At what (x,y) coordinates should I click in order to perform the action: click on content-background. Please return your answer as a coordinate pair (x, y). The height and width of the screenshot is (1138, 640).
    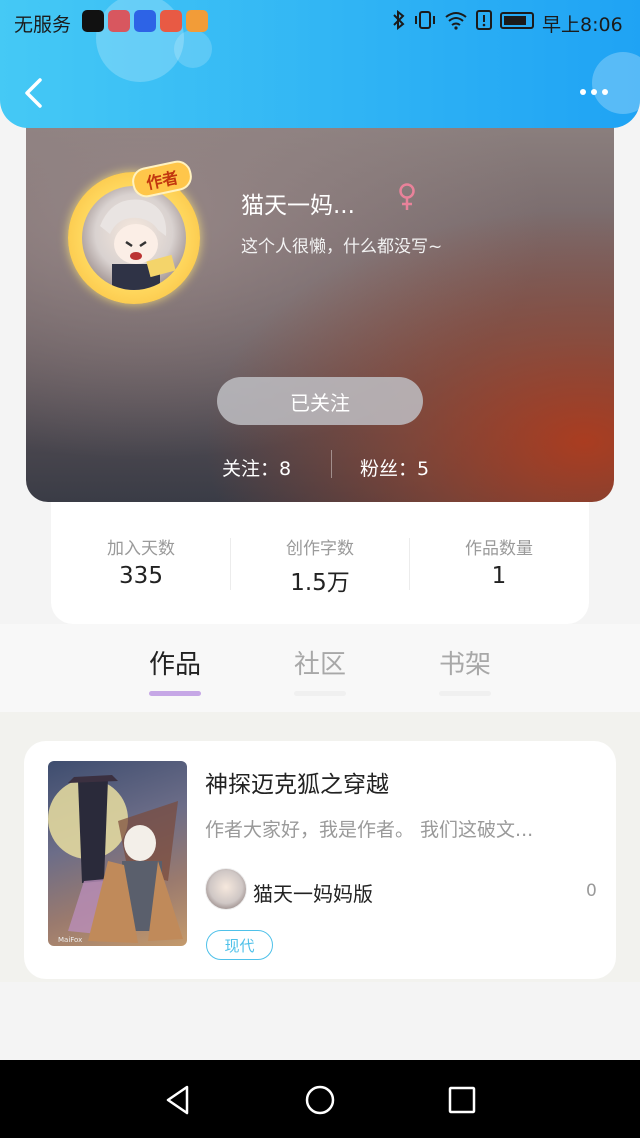
    Looking at the image, I should click on (320, 1021).